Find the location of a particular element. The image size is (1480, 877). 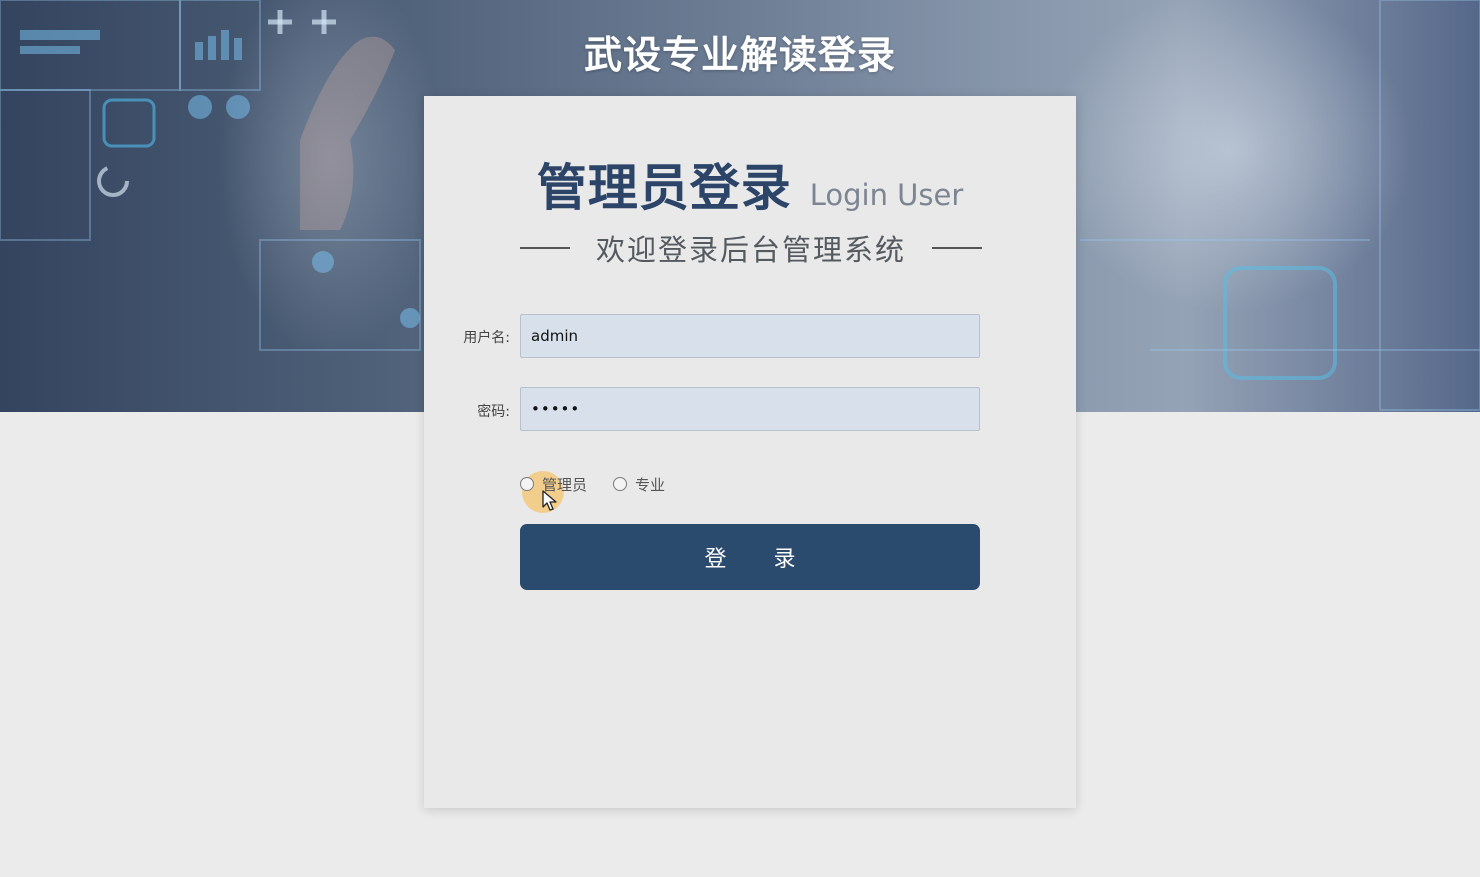

subtitle-row: 欢迎登录后台管理系统 is located at coordinates (751, 248).